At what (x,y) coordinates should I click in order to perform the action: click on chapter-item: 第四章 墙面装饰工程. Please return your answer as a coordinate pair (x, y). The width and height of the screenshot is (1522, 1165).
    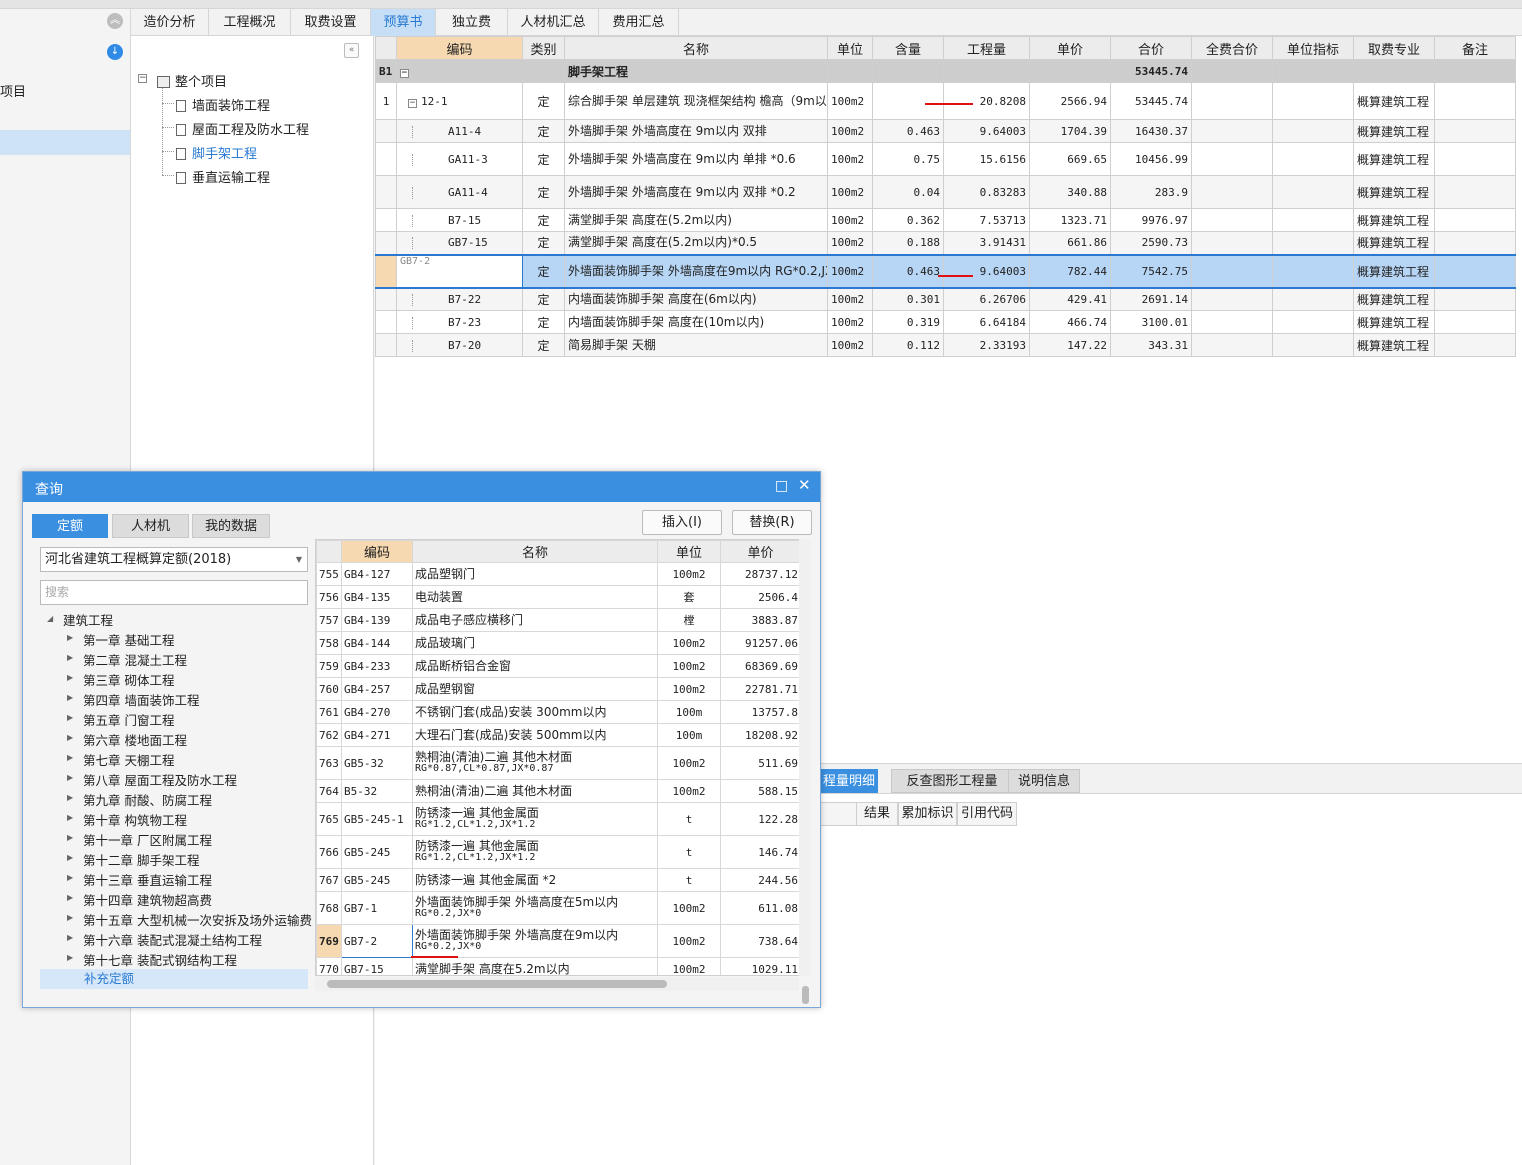
    Looking at the image, I should click on (141, 699).